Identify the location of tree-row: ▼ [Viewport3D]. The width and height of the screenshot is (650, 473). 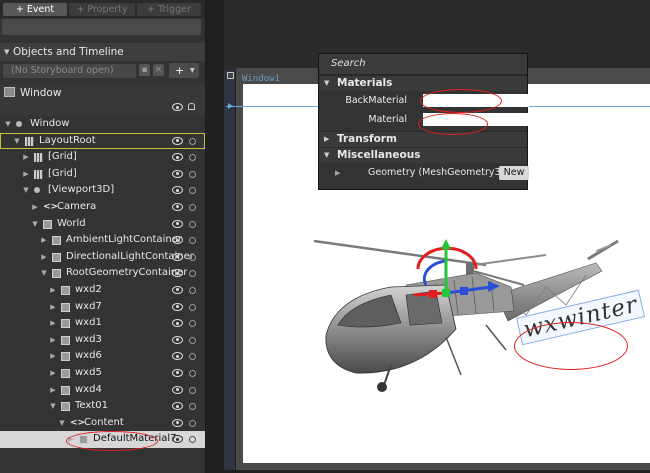
(102, 190).